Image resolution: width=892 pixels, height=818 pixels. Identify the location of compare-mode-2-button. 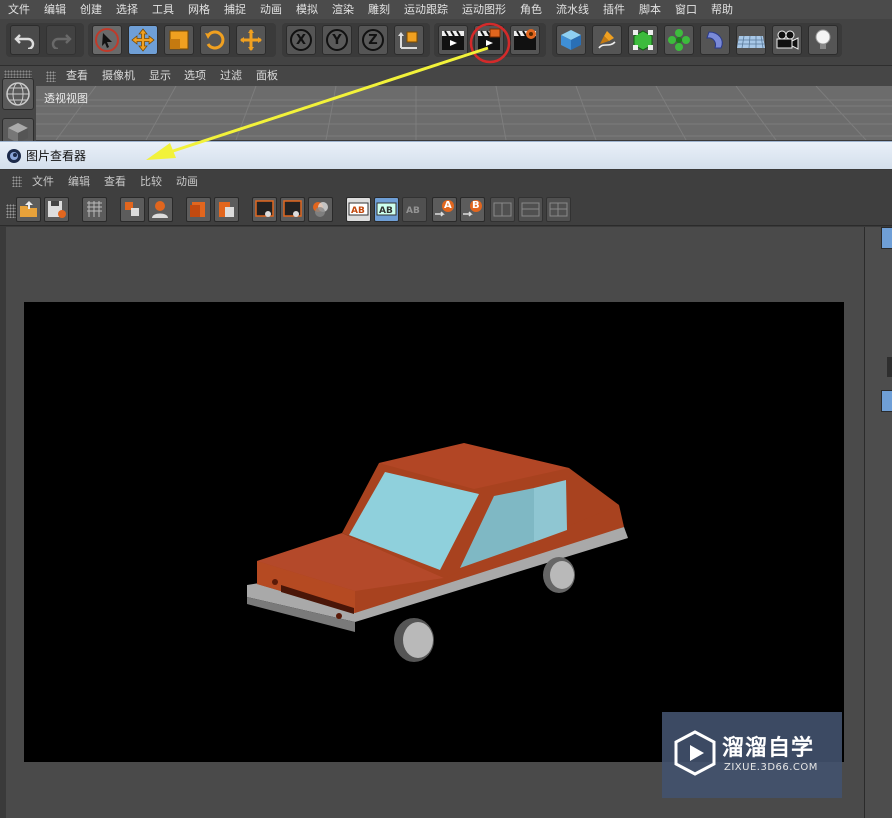
(530, 209).